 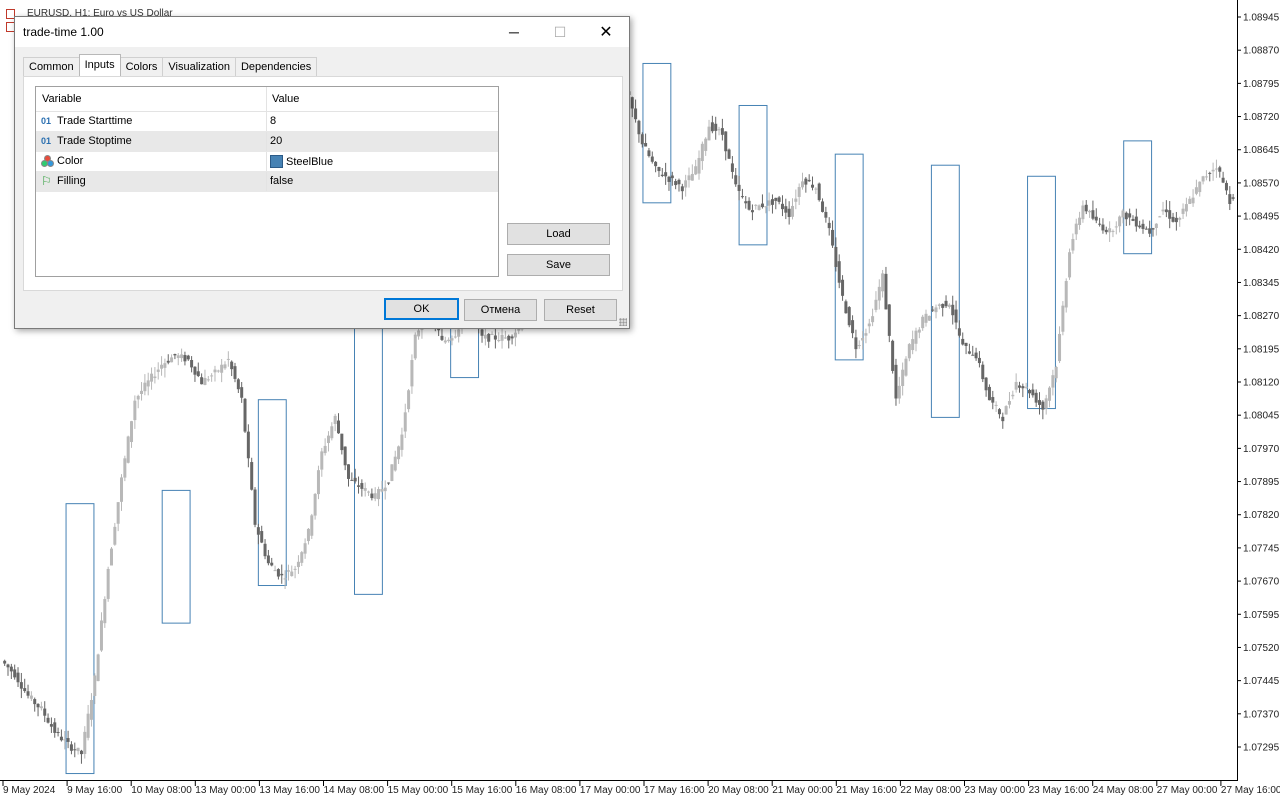 What do you see at coordinates (301, 161) in the screenshot?
I see `value-cell: SteelBlue` at bounding box center [301, 161].